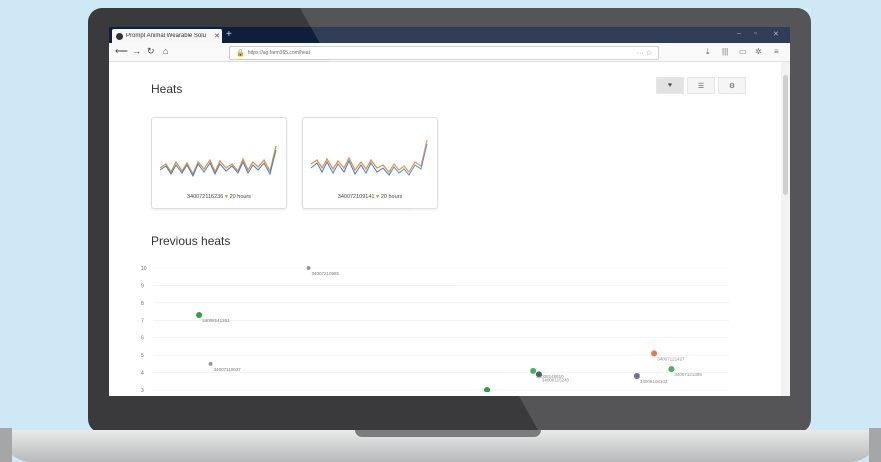 This screenshot has width=881, height=462. I want to click on y-tick-label: 7, so click(142, 321).